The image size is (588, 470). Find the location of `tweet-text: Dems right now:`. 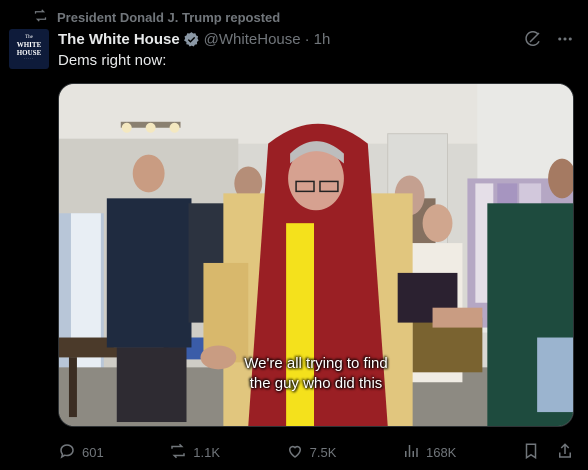

tweet-text: Dems right now: is located at coordinates (112, 60).